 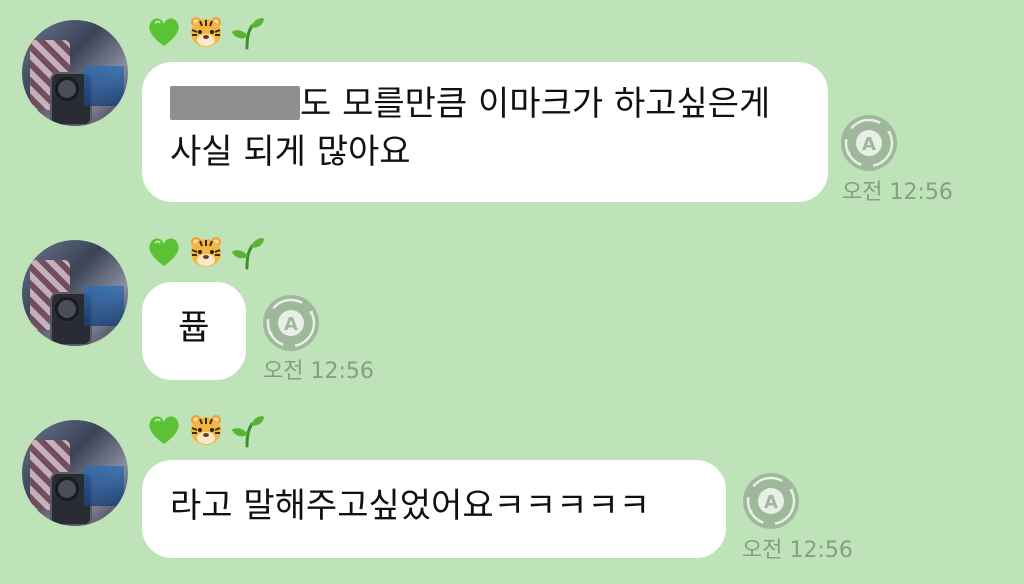 I want to click on redacted-text, so click(x=235, y=103).